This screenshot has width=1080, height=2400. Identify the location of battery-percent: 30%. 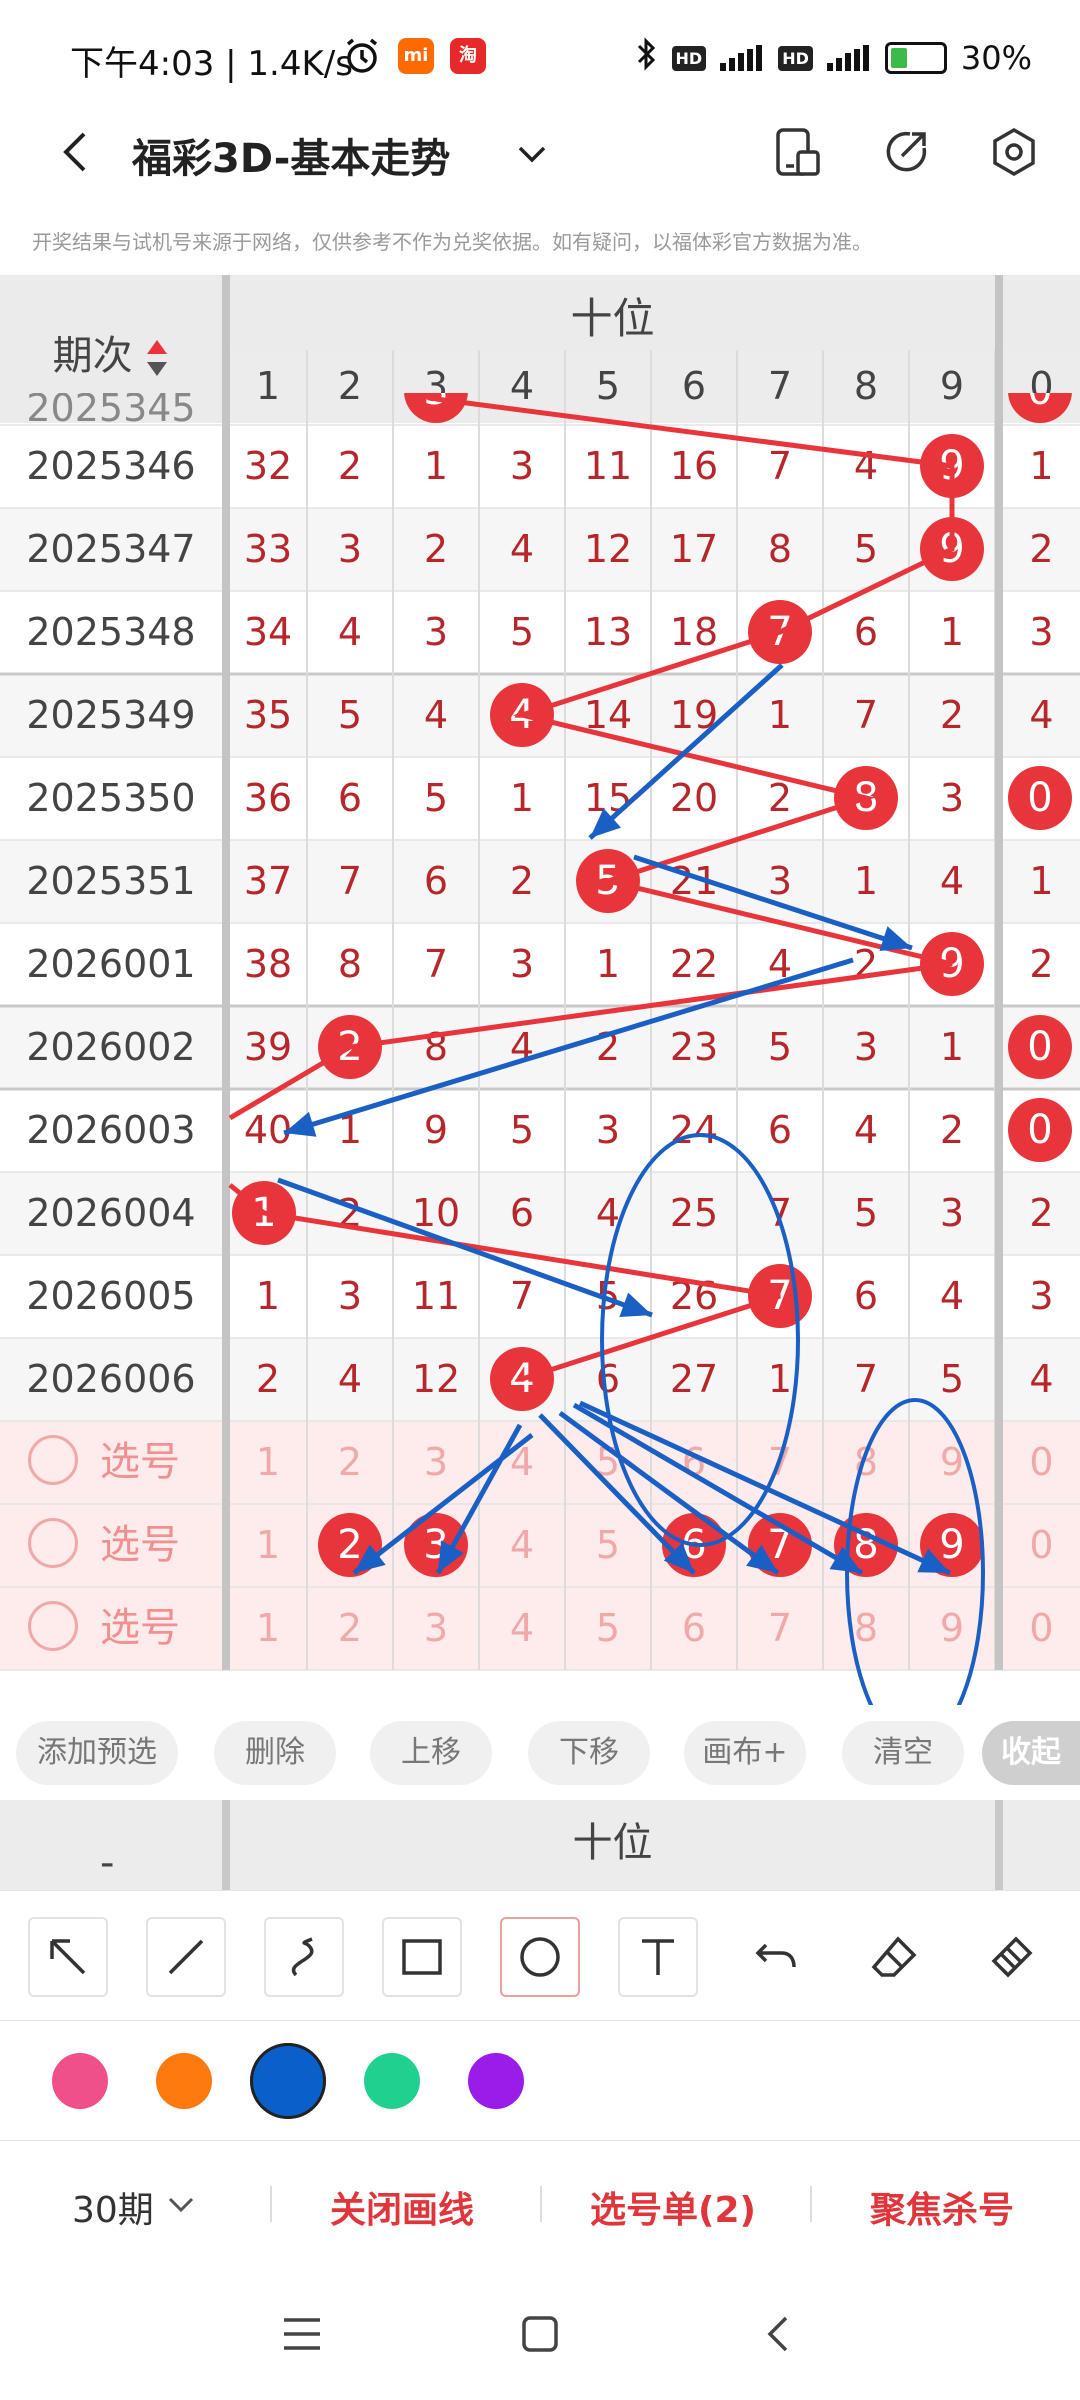
(996, 58).